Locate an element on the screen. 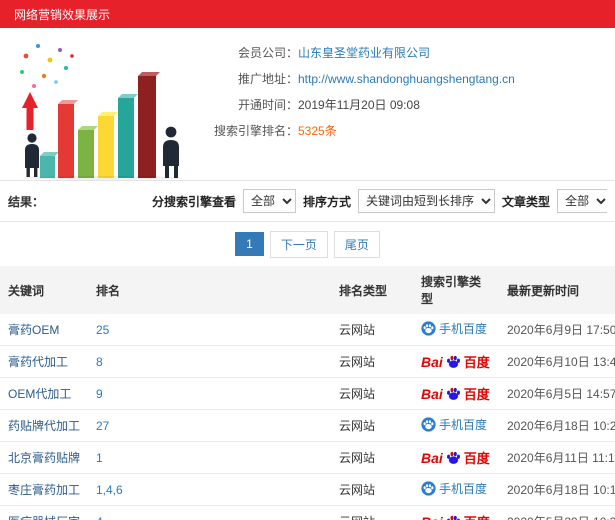  rank-cell: 25 is located at coordinates (209, 330).